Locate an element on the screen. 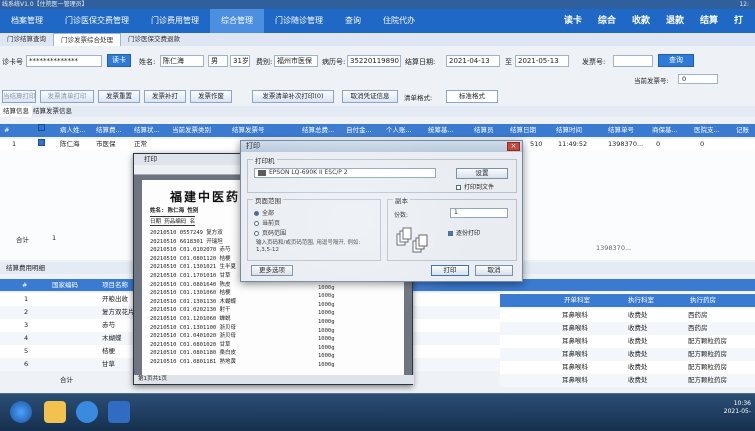 The height and width of the screenshot is (431, 755). settle-print-button: 当结算打印 is located at coordinates (19, 96).